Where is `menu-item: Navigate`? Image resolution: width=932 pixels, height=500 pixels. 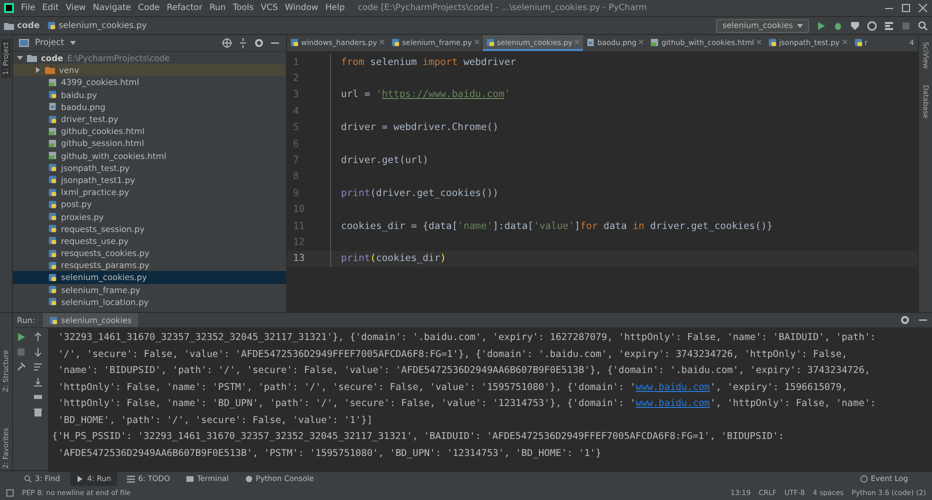
menu-item: Navigate is located at coordinates (112, 8).